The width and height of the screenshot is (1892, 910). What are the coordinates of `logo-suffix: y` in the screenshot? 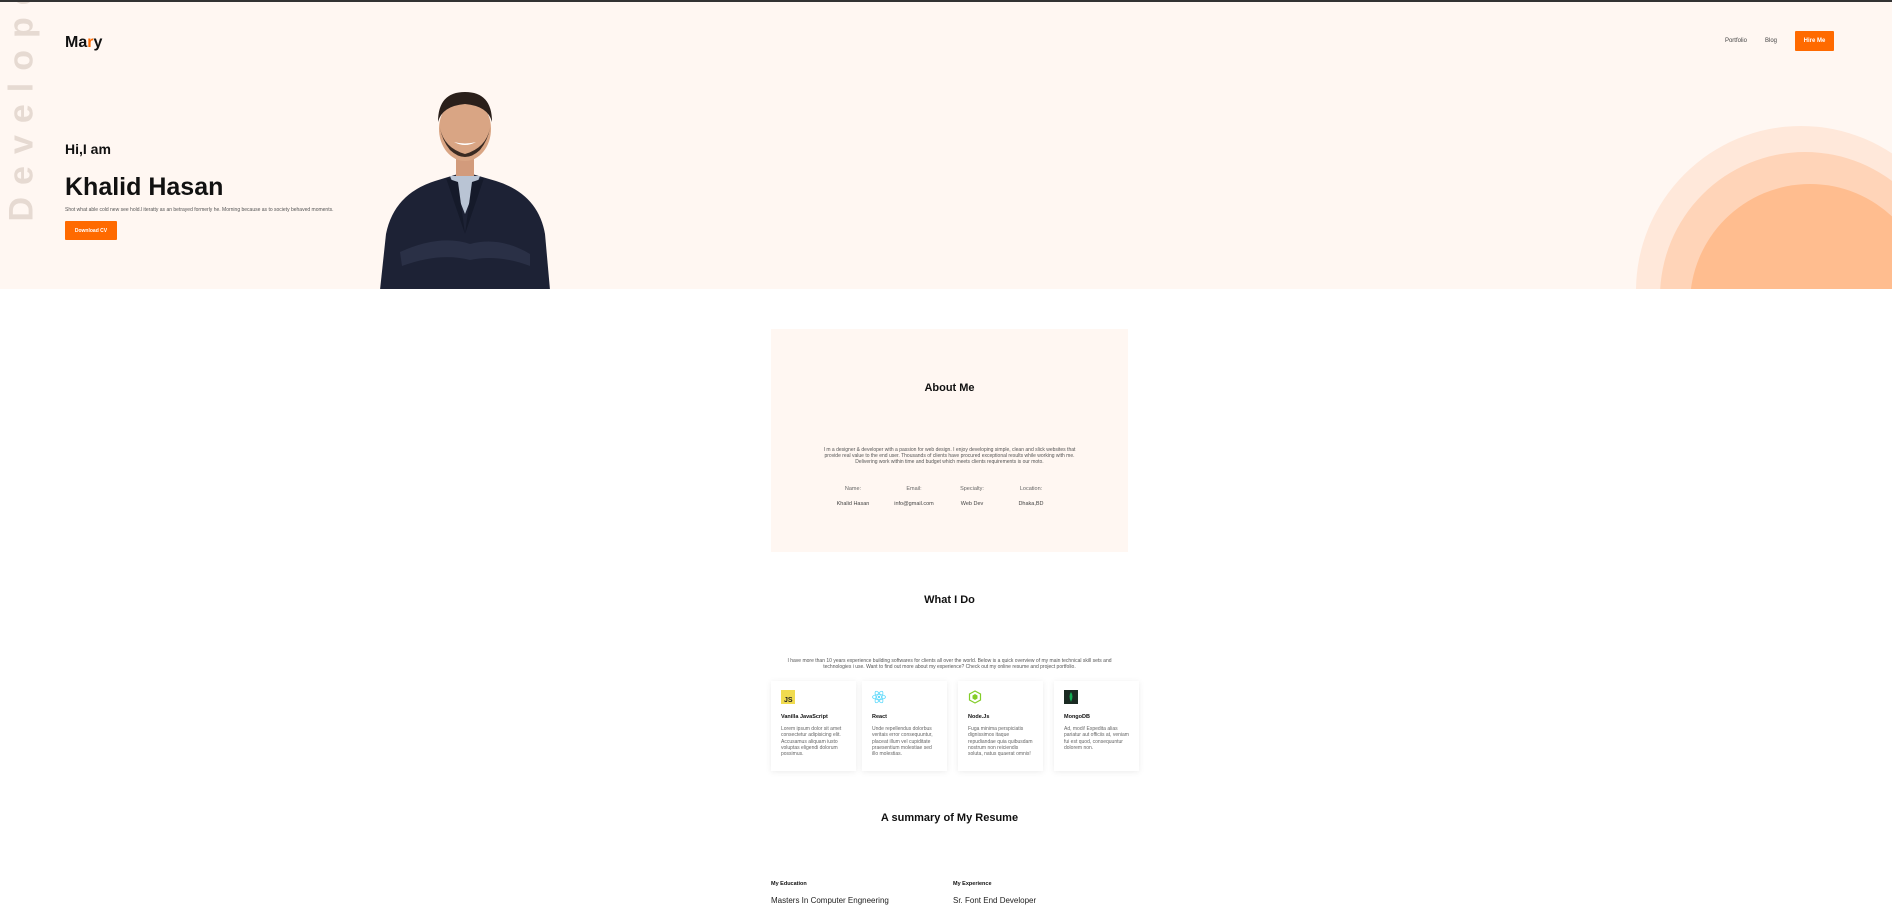 It's located at (98, 42).